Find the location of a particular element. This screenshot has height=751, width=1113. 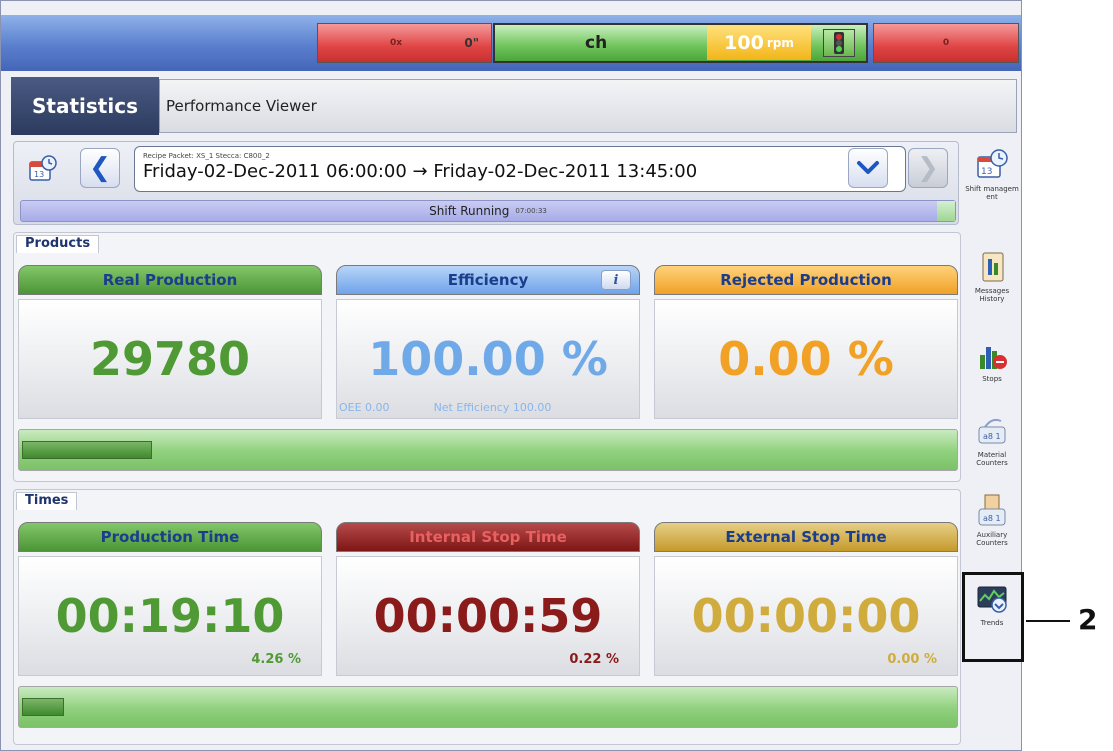

efficiency-value: 100.00 % is located at coordinates (488, 359).